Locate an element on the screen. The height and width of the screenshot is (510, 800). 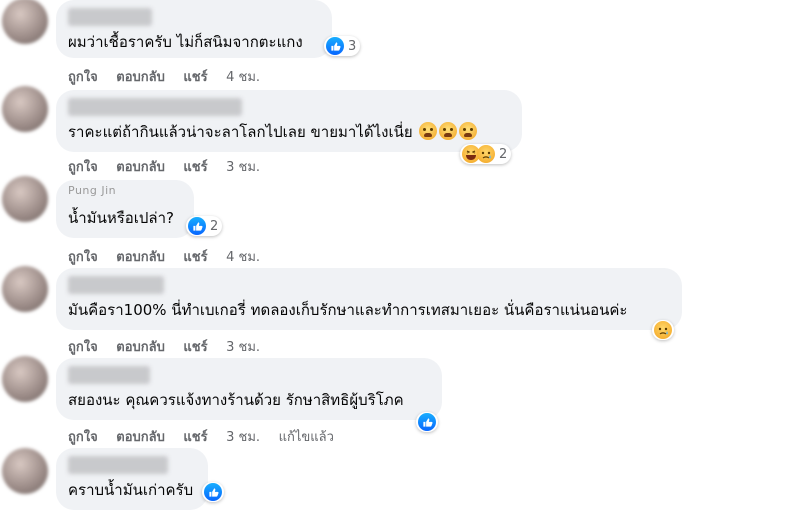
reaction-summary: 3 is located at coordinates (342, 46).